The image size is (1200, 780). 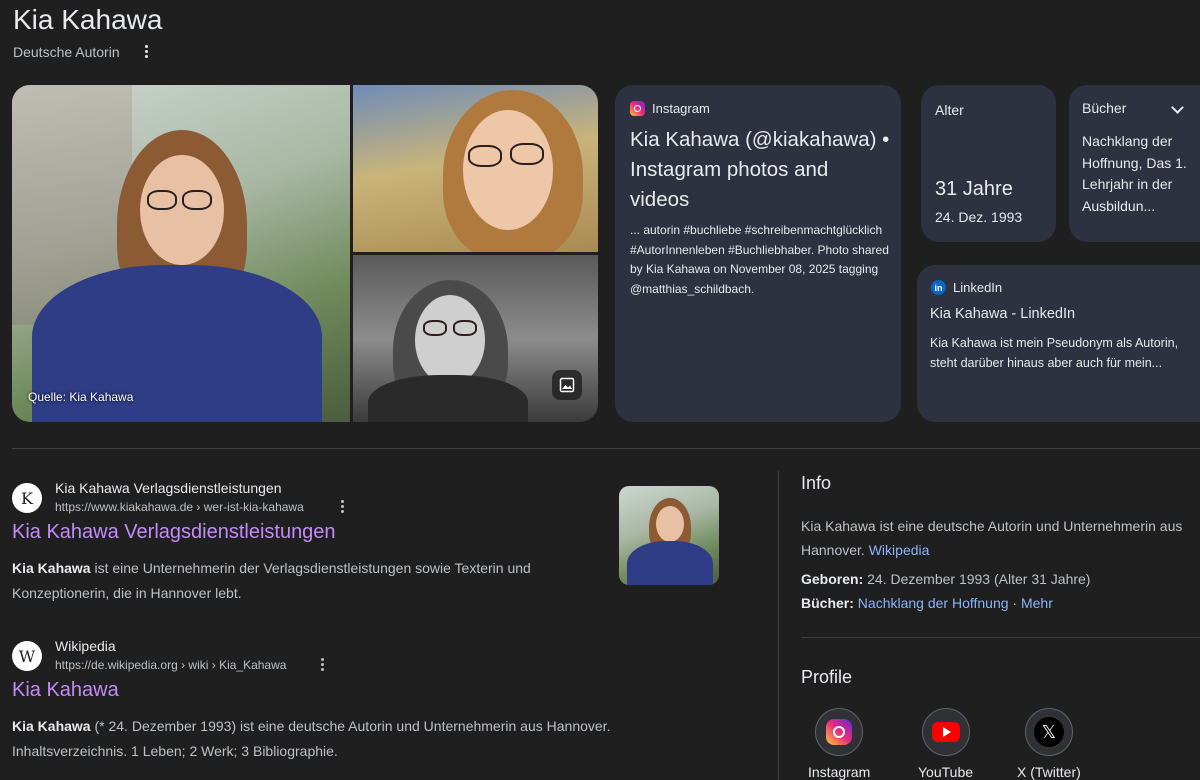 I want to click on age-value: 31 Jahre, so click(x=974, y=189).